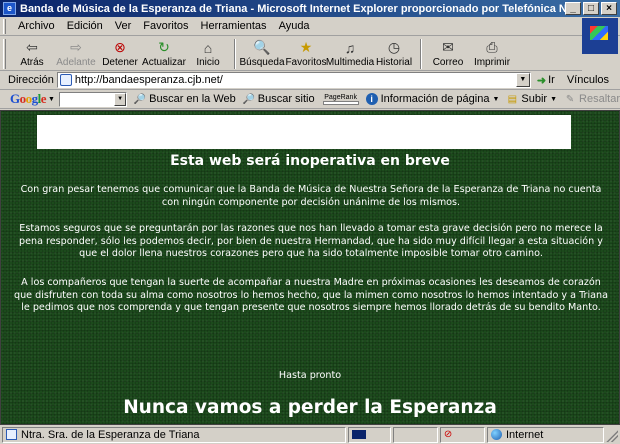  I want to click on info-icon: i, so click(371, 99).